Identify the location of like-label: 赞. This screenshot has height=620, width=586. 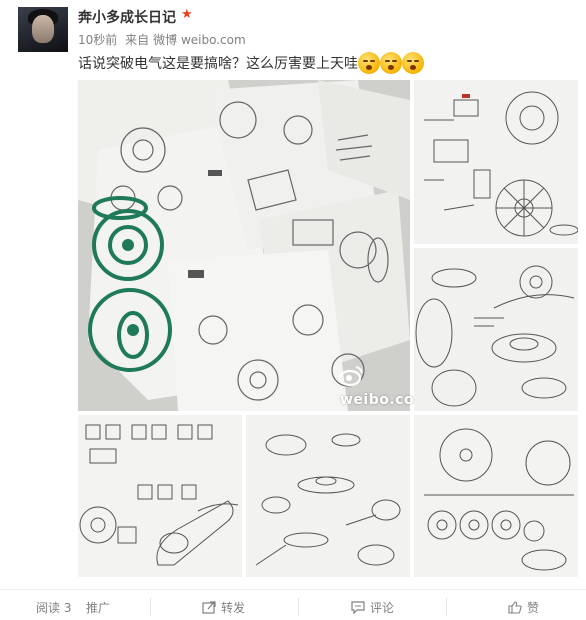
(533, 608).